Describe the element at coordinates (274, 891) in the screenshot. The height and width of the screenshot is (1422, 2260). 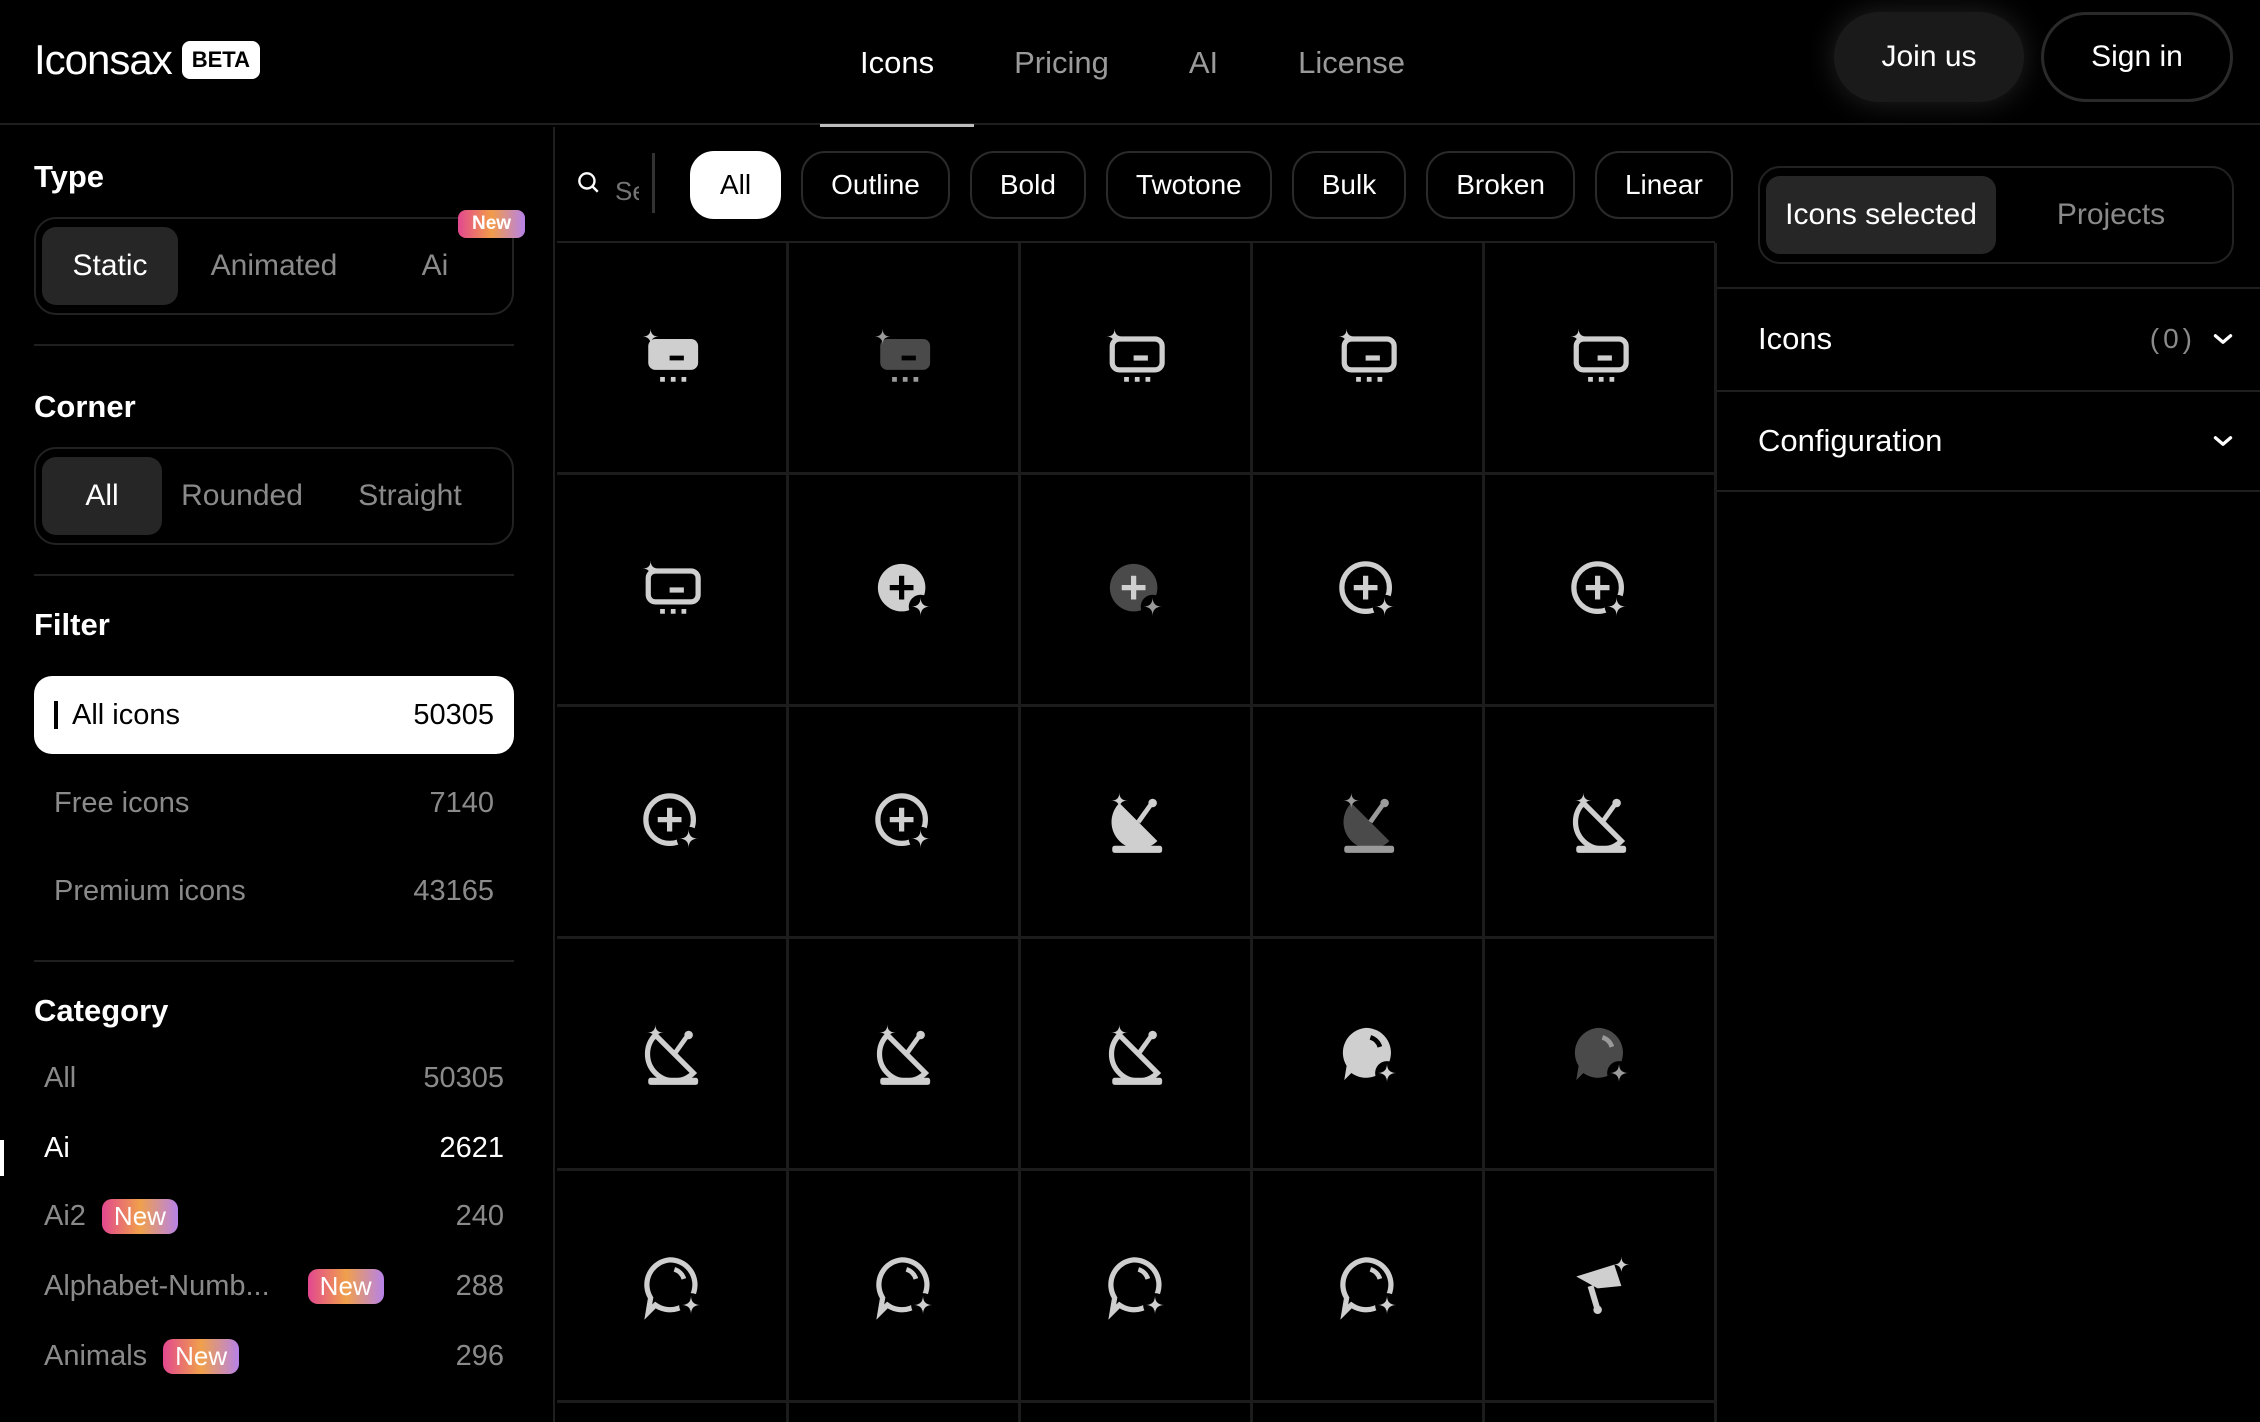
I see `filter-premium-icons: Premium icons 43165` at that location.